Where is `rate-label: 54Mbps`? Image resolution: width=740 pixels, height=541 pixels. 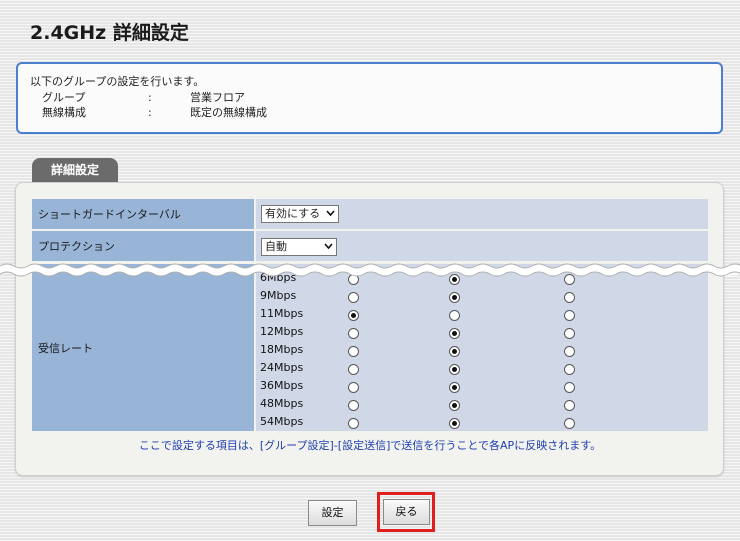 rate-label: 54Mbps is located at coordinates (282, 421).